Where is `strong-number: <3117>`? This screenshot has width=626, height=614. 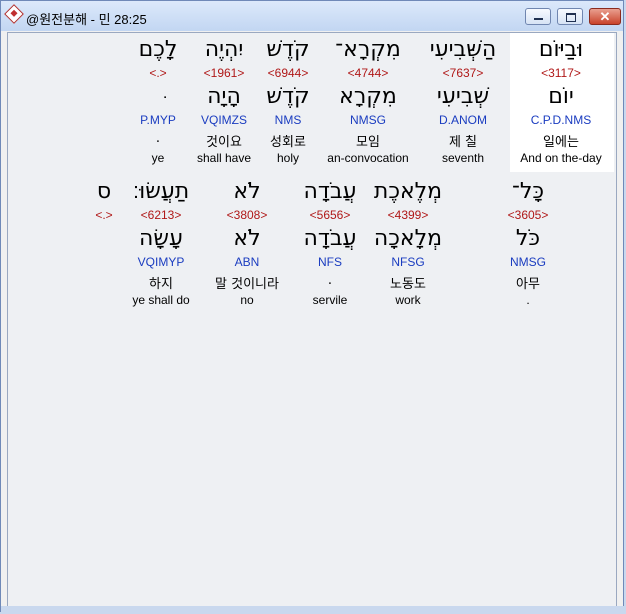
strong-number: <3117> is located at coordinates (561, 73).